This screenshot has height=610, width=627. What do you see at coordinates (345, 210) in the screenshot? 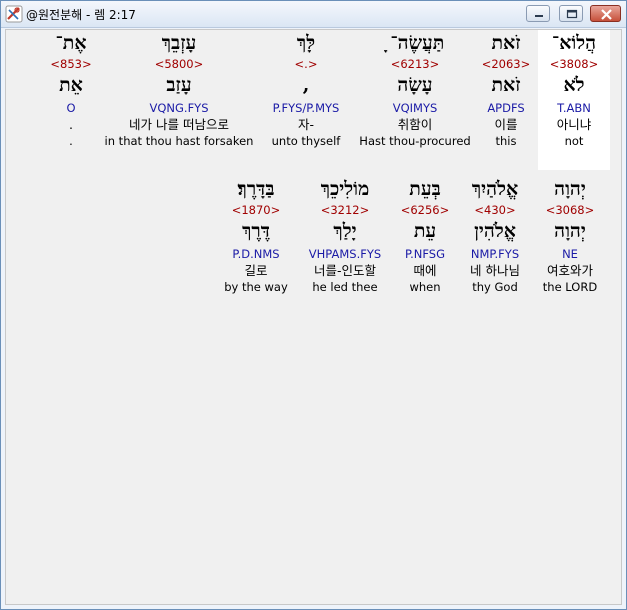
I see `strong-number: <3212>` at bounding box center [345, 210].